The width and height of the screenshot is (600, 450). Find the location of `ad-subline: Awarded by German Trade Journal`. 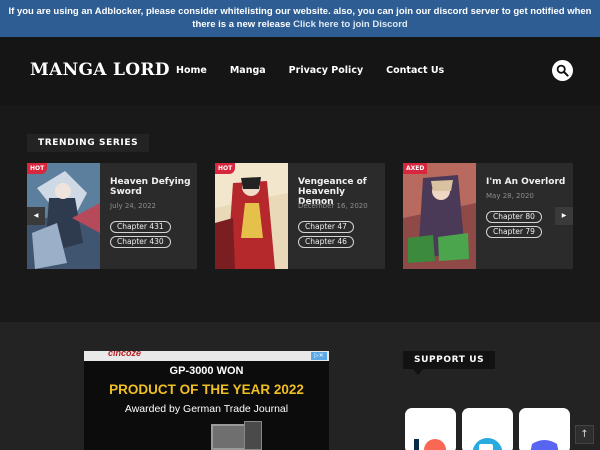

ad-subline: Awarded by German Trade Journal is located at coordinates (206, 409).